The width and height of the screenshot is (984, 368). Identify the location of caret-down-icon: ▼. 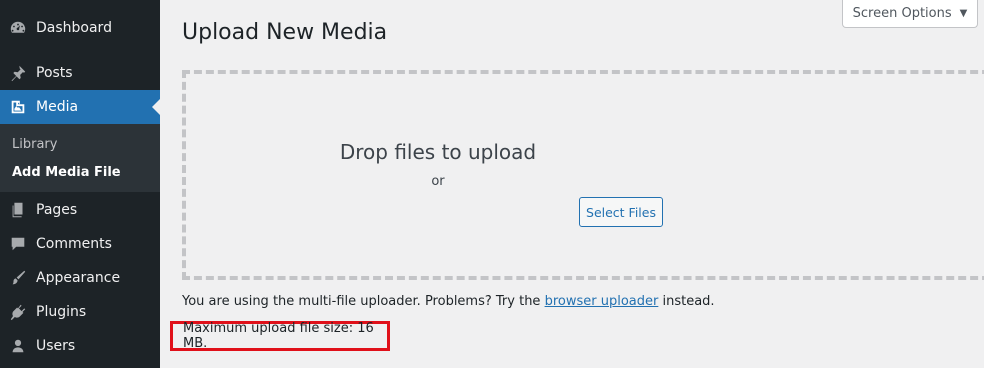
(963, 13).